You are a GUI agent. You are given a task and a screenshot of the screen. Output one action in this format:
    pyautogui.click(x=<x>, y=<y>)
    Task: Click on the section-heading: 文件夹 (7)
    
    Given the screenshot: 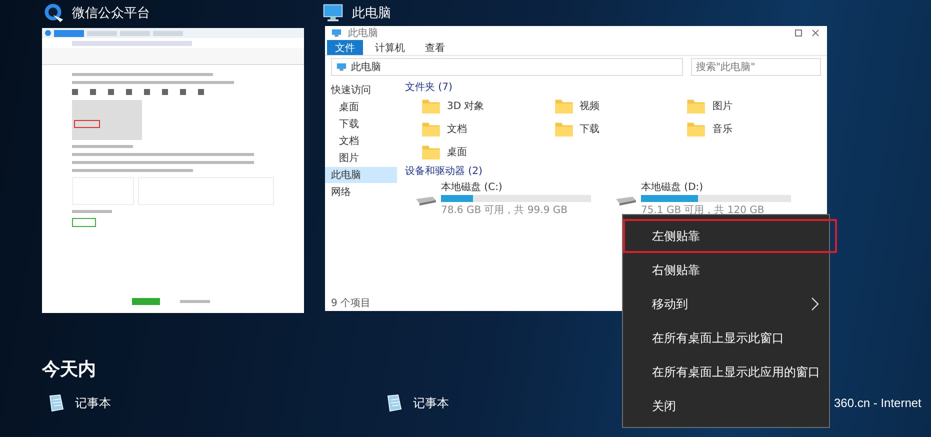 What is the action you would take?
    pyautogui.click(x=429, y=87)
    